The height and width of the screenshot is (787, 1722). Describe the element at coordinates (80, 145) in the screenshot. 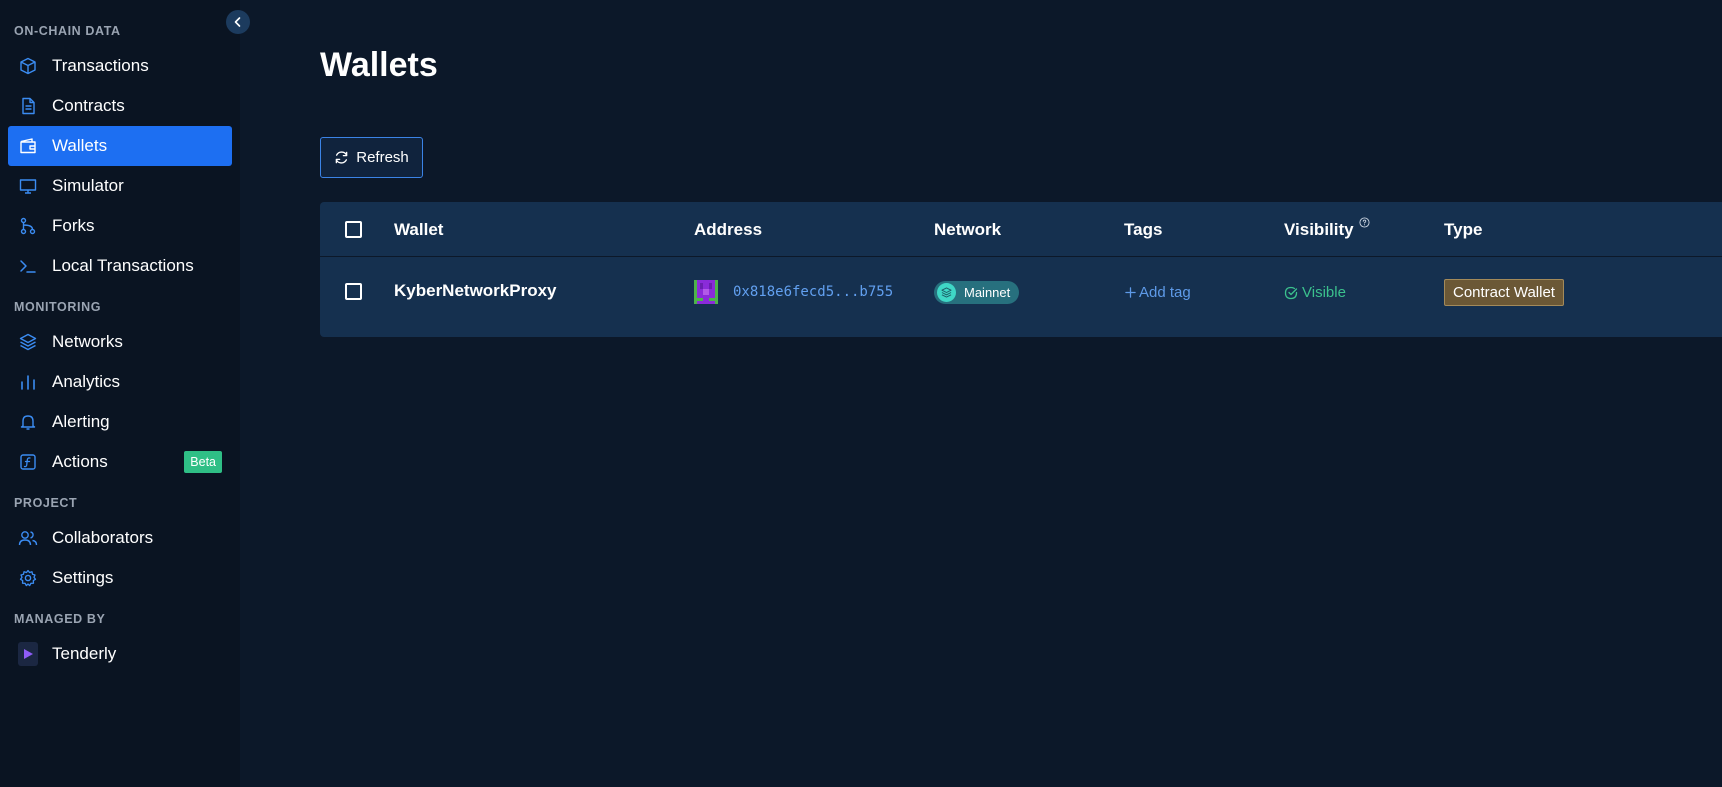

I see `sidebar-item-label: Wallets` at that location.